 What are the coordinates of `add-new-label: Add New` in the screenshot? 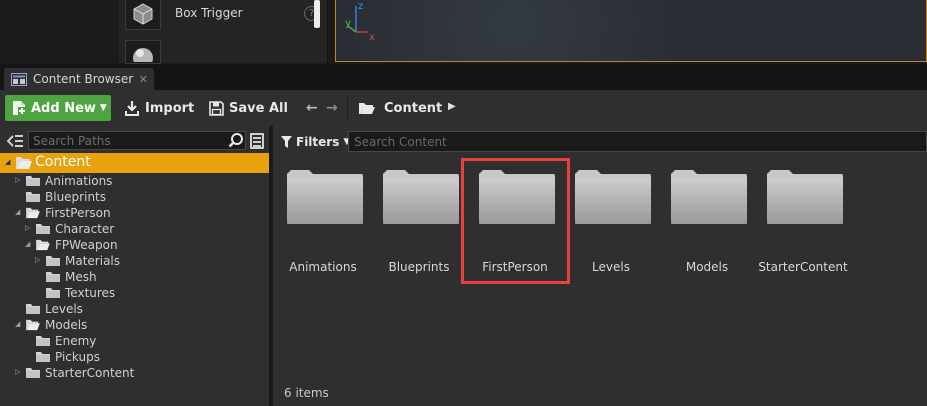 It's located at (63, 108).